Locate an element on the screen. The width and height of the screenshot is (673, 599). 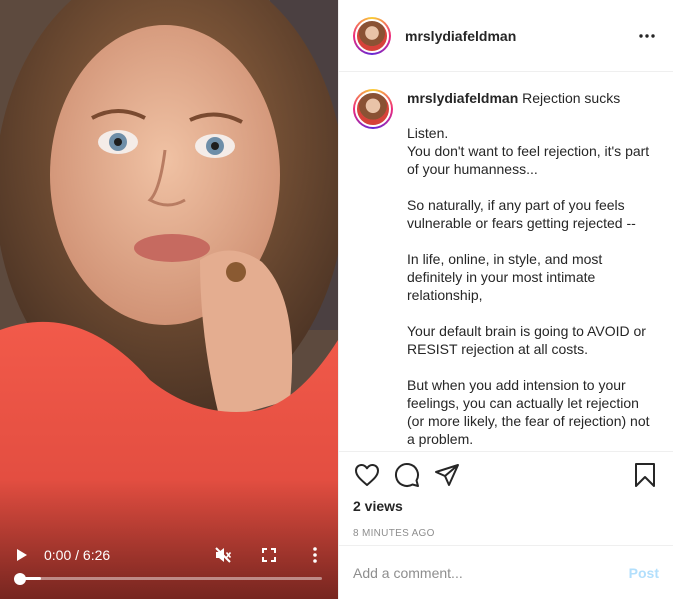
add-comment-bar: Post is located at coordinates (506, 572).